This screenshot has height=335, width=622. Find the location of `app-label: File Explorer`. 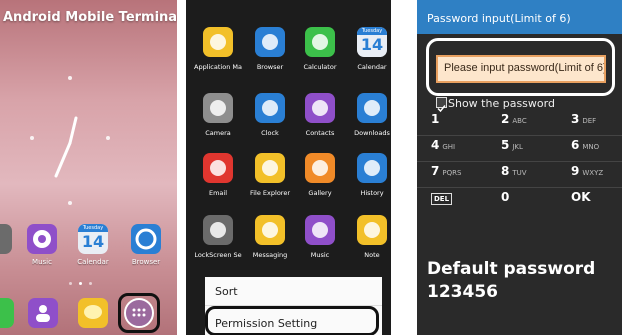

app-label: File Explorer is located at coordinates (269, 193).